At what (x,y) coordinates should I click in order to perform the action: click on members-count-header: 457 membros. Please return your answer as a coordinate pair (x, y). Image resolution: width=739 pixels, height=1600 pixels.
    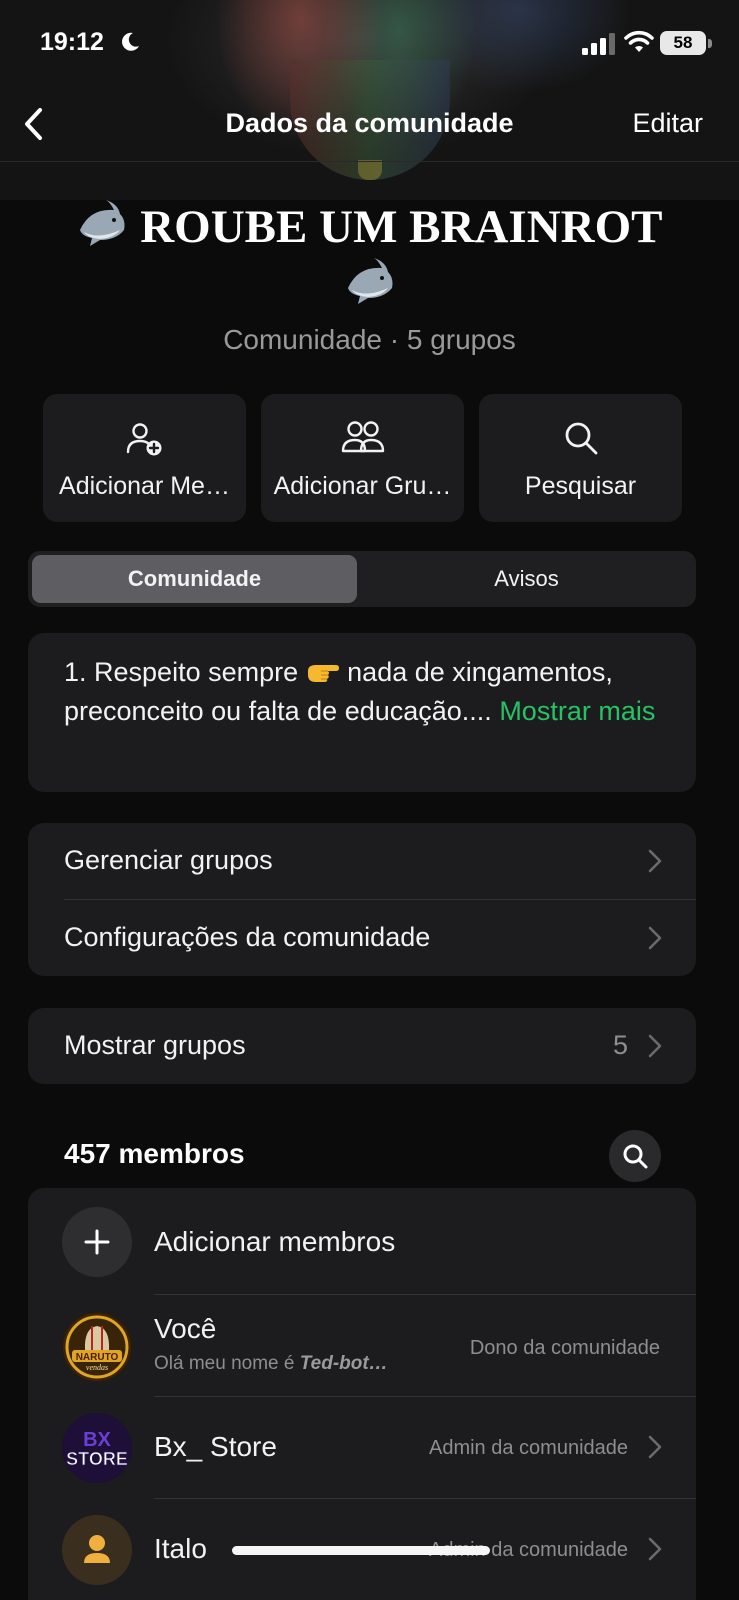
    Looking at the image, I should click on (154, 1153).